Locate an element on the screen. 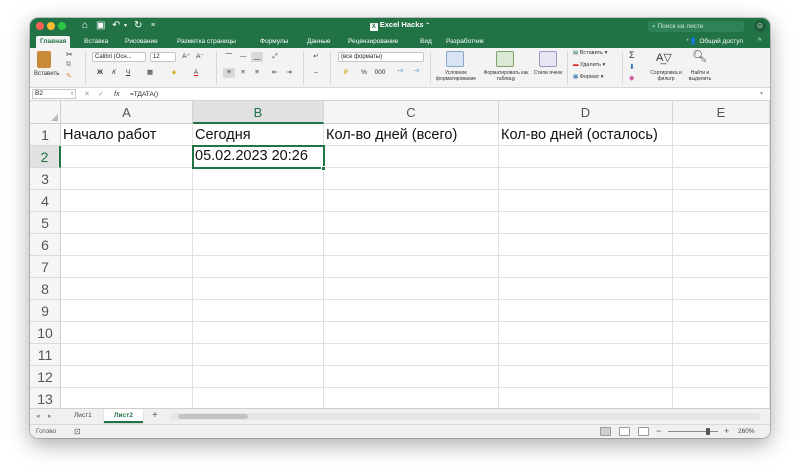  align-middle-icon: — is located at coordinates (243, 57).